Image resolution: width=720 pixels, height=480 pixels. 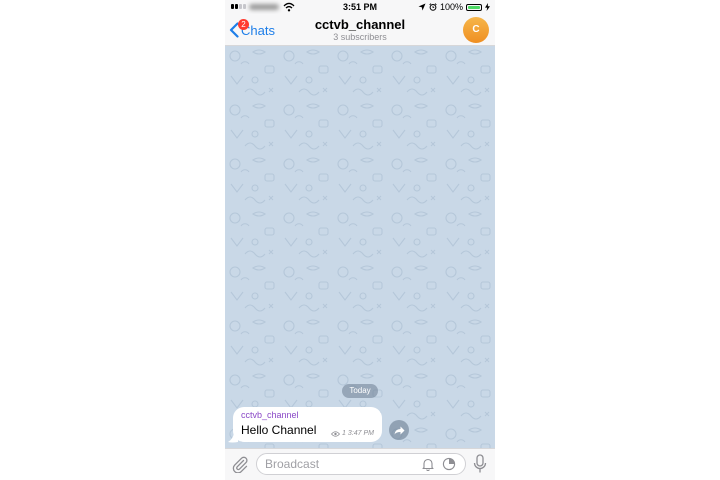 What do you see at coordinates (474, 7) in the screenshot?
I see `battery-icon` at bounding box center [474, 7].